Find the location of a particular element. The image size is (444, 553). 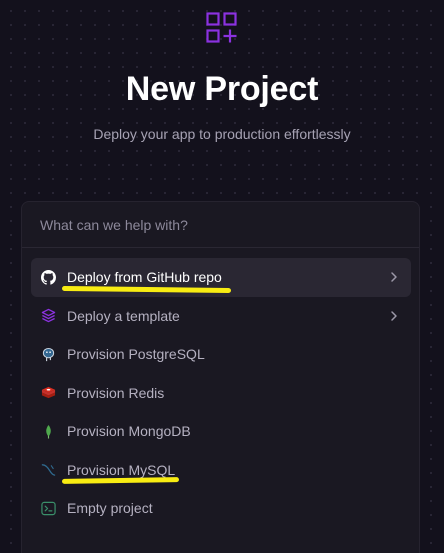

terminal-icon is located at coordinates (48, 508).